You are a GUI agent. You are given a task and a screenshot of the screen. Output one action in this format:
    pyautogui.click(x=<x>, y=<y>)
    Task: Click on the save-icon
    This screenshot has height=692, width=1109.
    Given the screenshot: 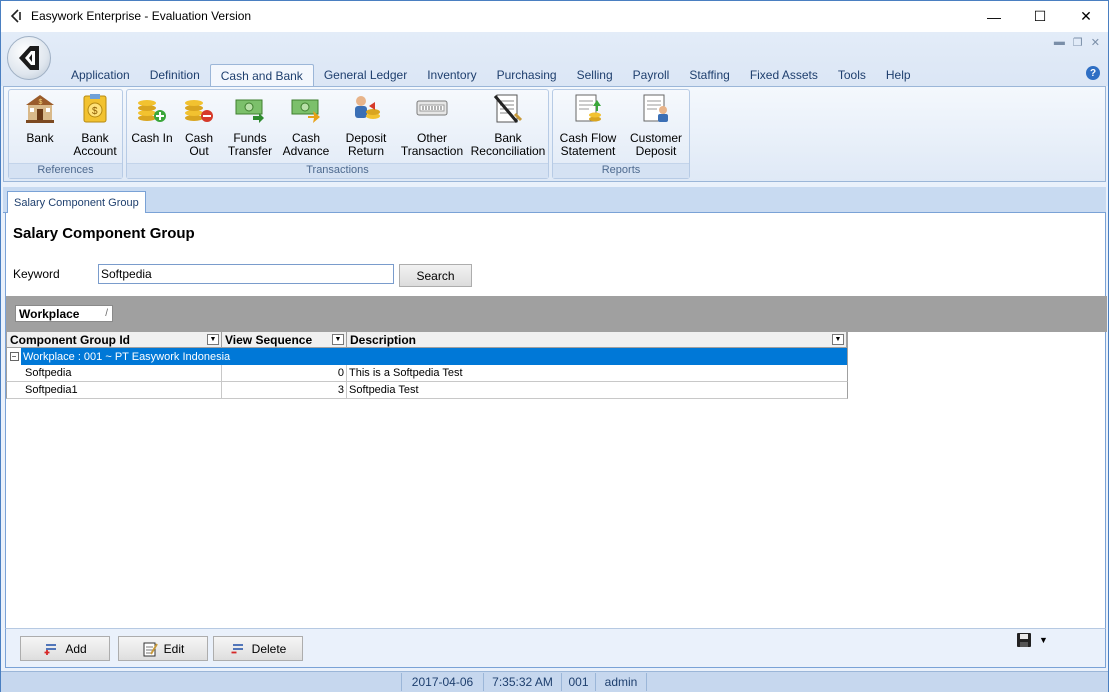 What is the action you would take?
    pyautogui.click(x=1024, y=640)
    